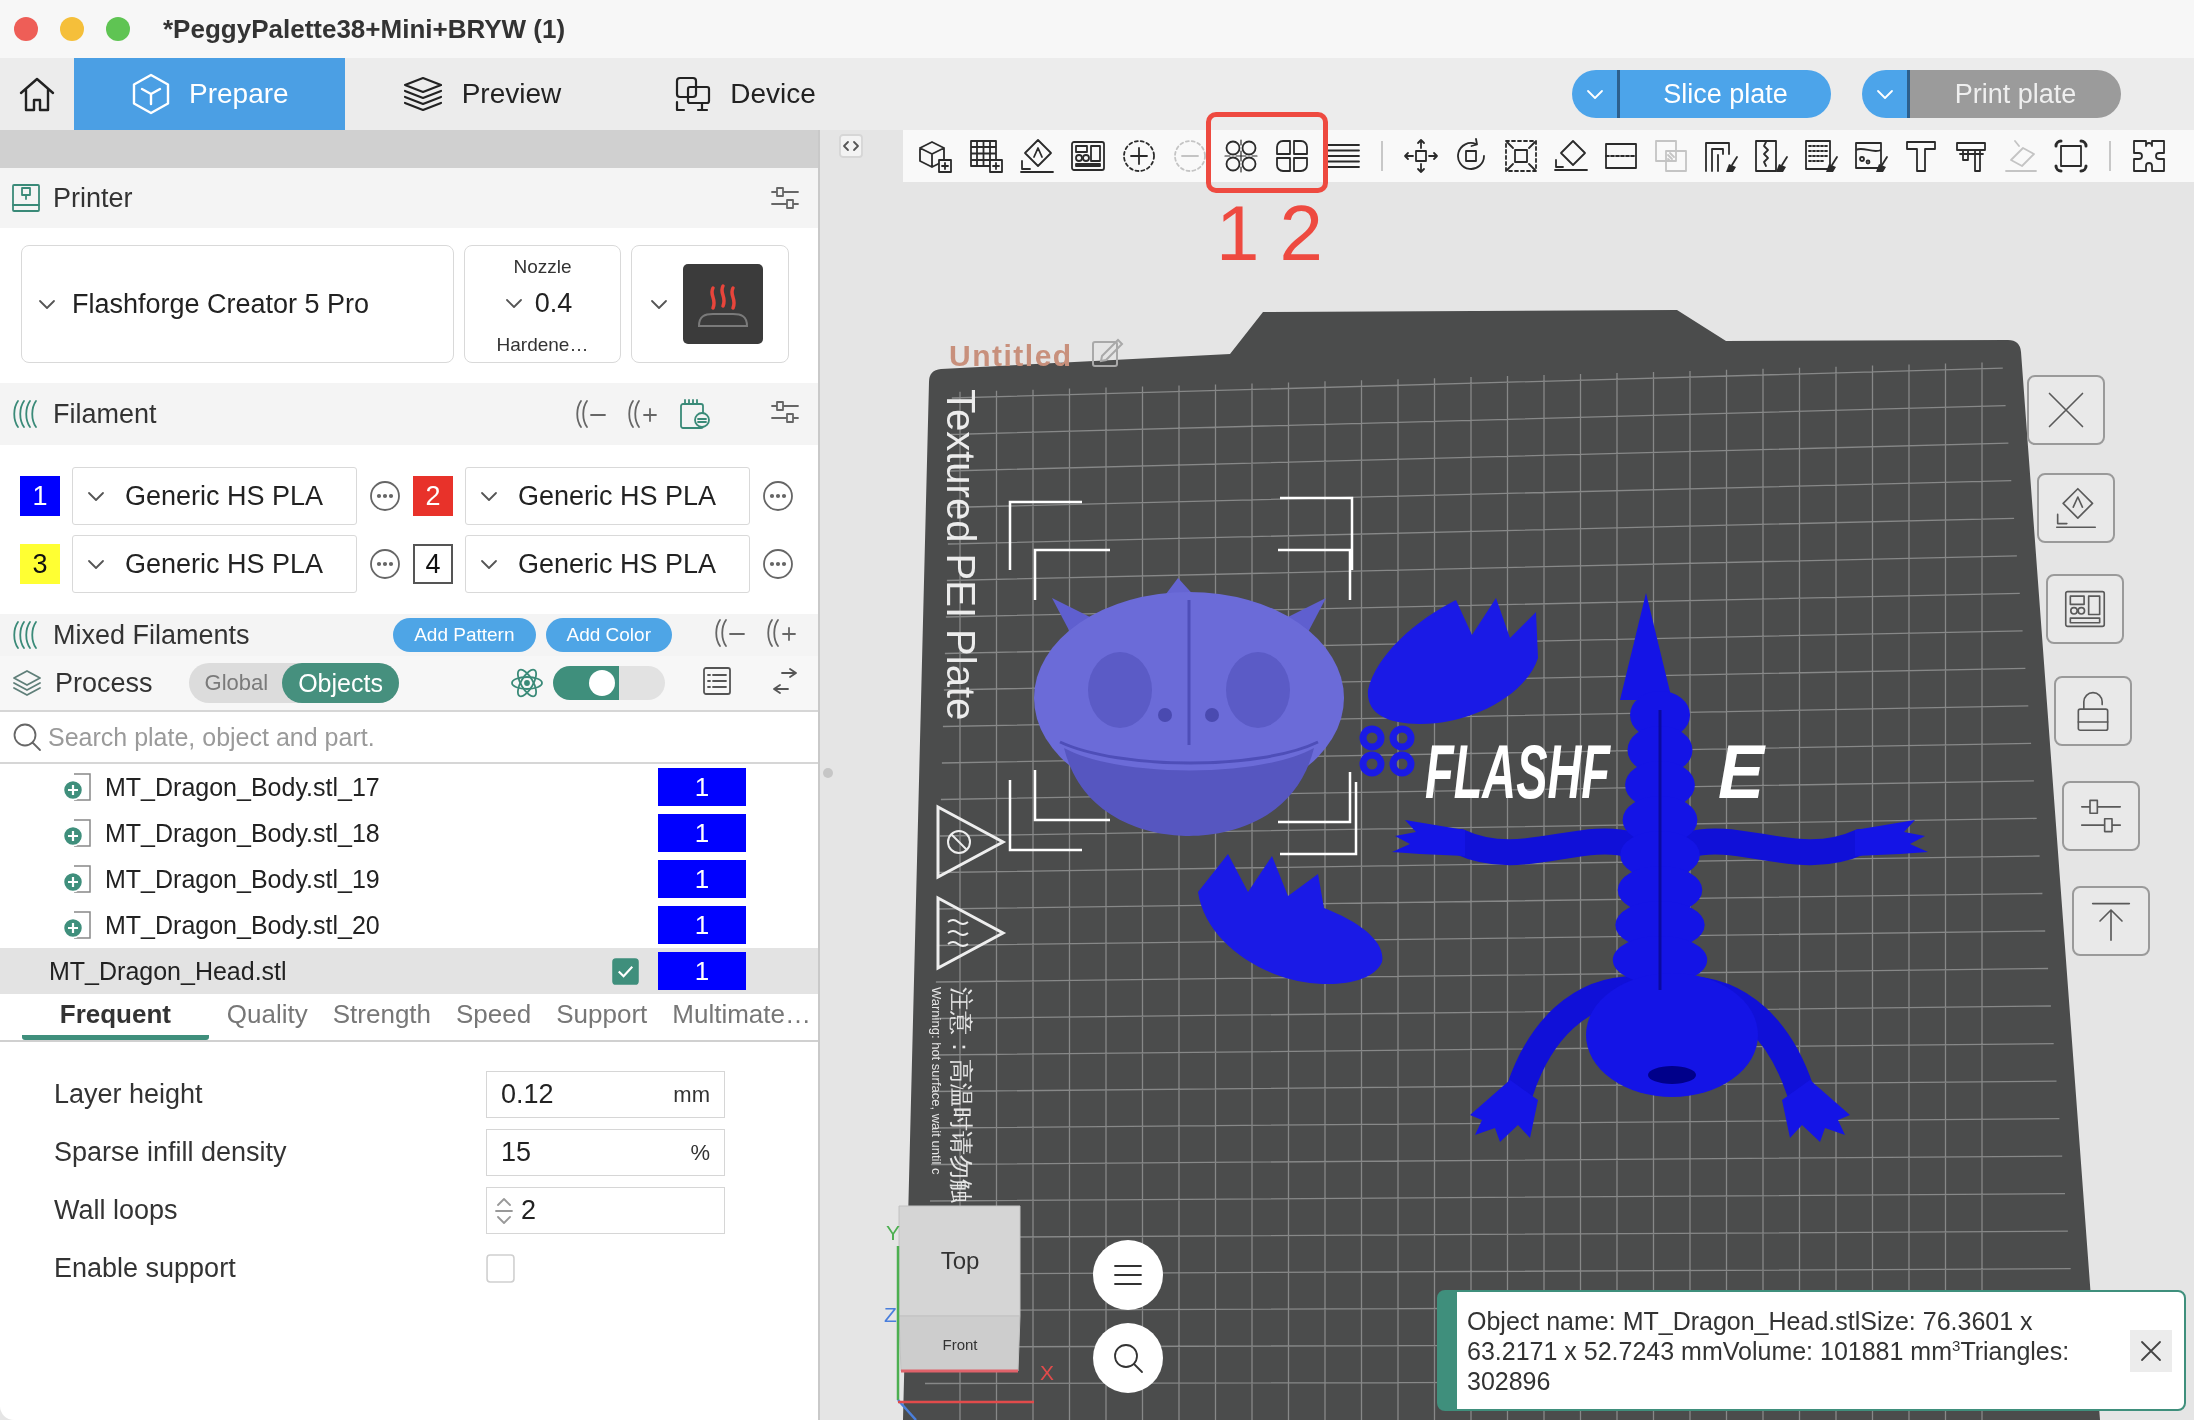 This screenshot has width=2194, height=1420. I want to click on cube-face-label: Top, so click(960, 1260).